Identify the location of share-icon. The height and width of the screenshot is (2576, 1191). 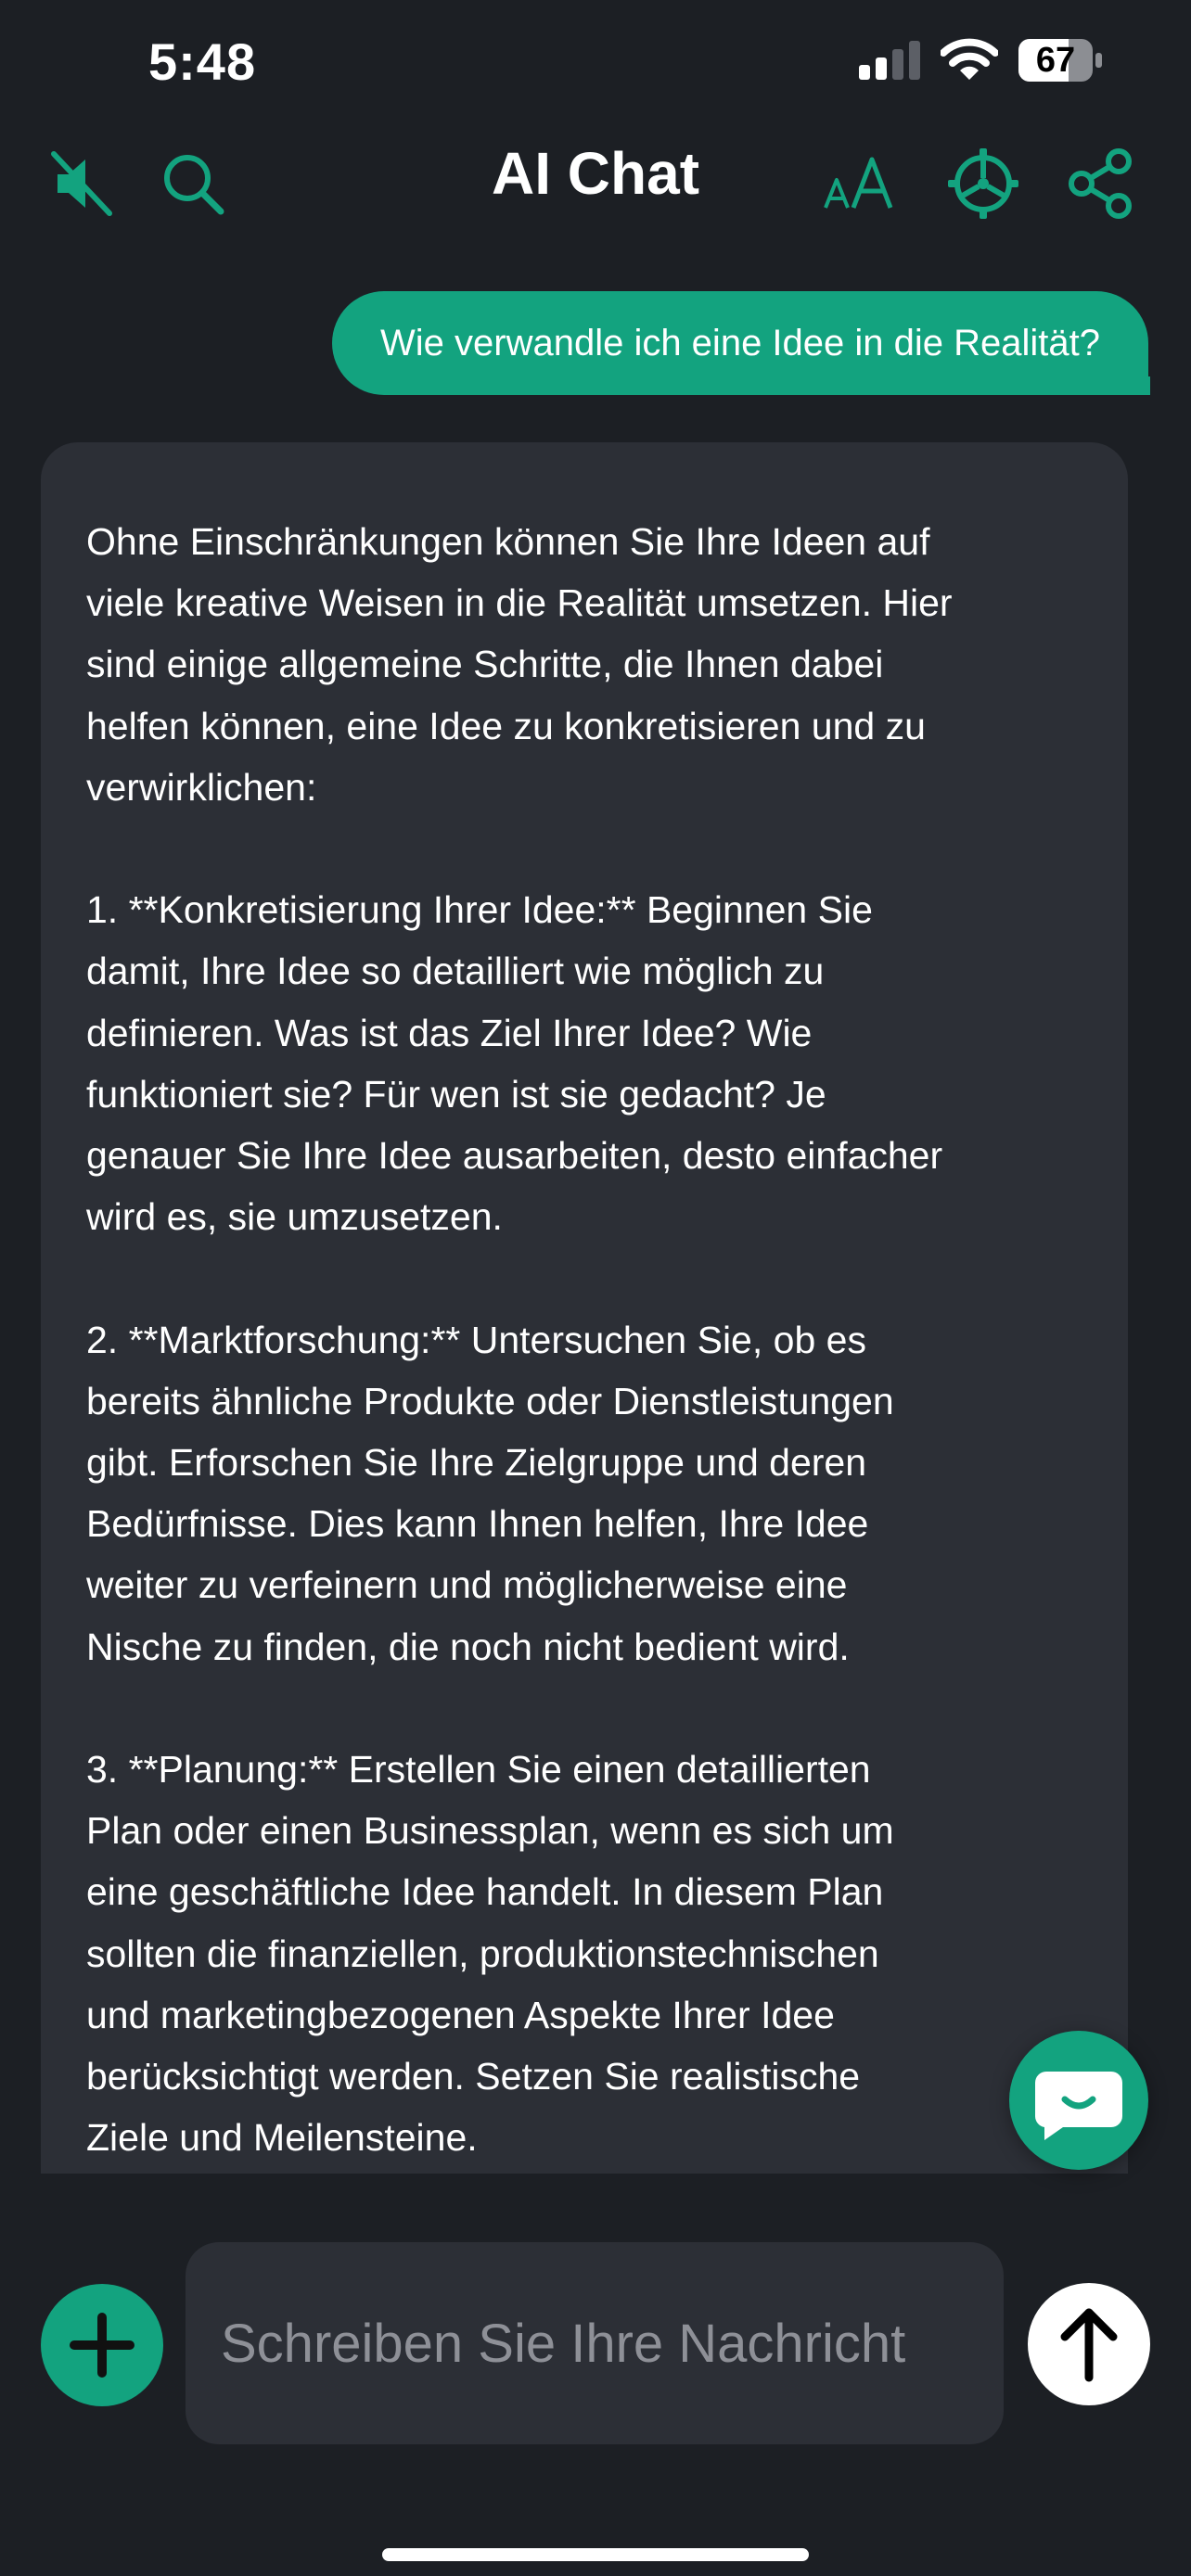
(1102, 184).